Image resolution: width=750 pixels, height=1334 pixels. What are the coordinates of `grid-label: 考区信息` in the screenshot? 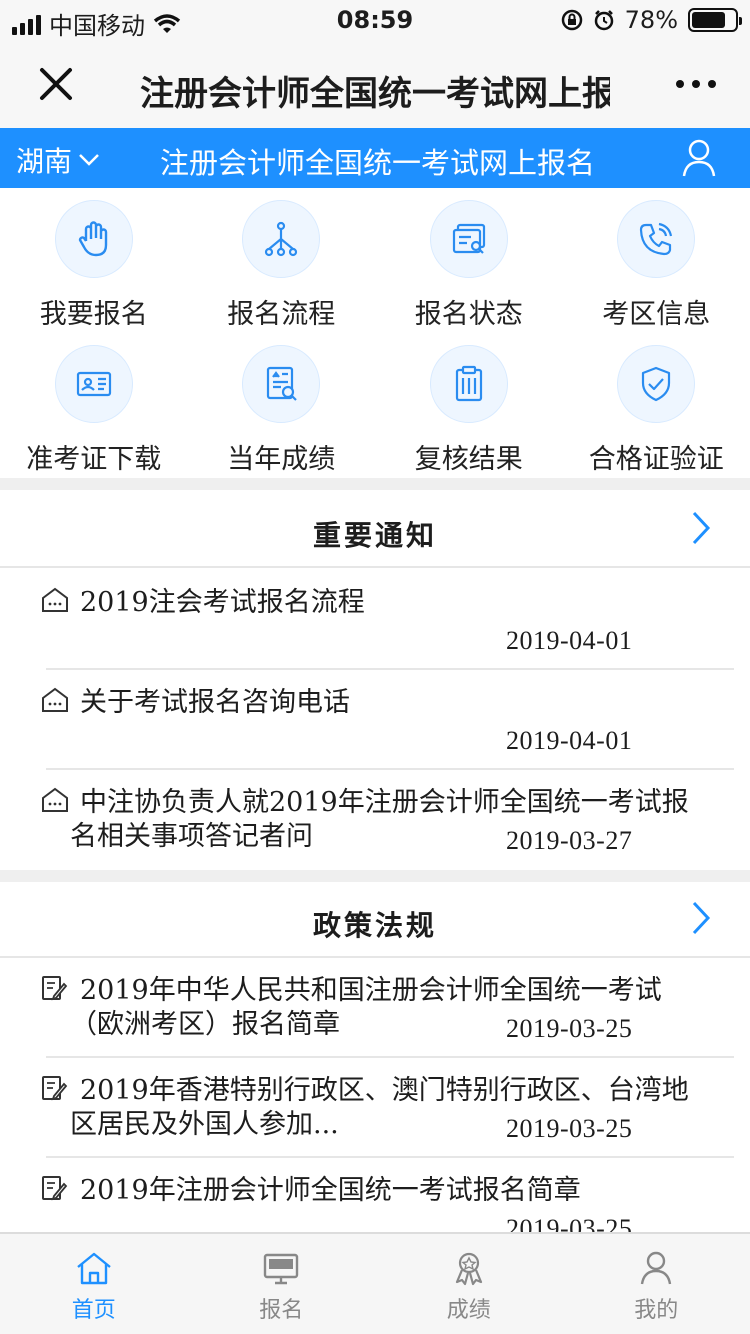 It's located at (656, 314).